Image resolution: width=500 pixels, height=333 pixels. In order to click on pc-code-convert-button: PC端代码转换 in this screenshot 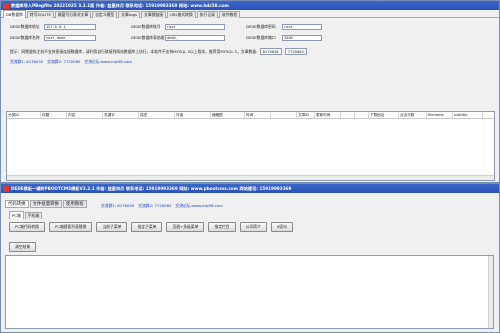, I will do `click(27, 227)`.